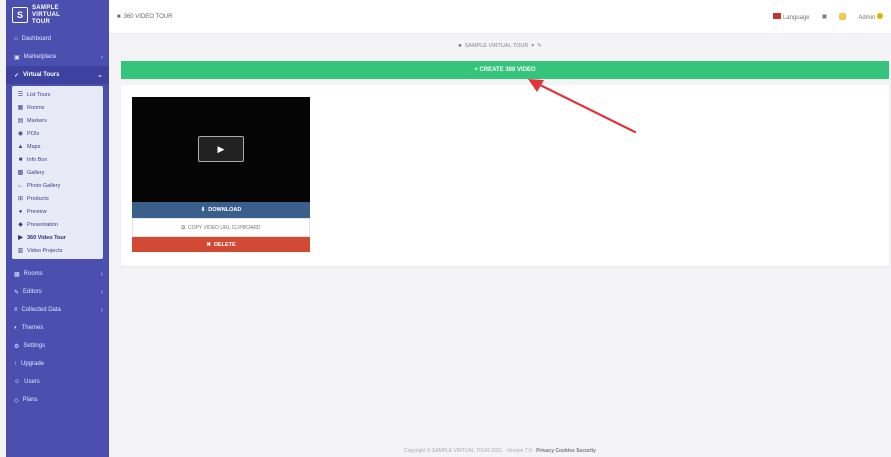 The image size is (891, 457). I want to click on submenu-item-label: List Tours, so click(39, 94).